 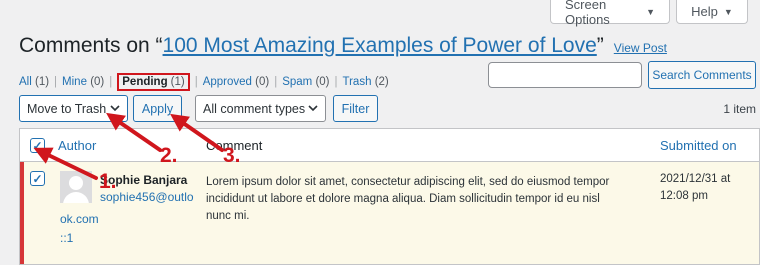 What do you see at coordinates (91, 45) in the screenshot?
I see `title-prefix: Comments on “` at bounding box center [91, 45].